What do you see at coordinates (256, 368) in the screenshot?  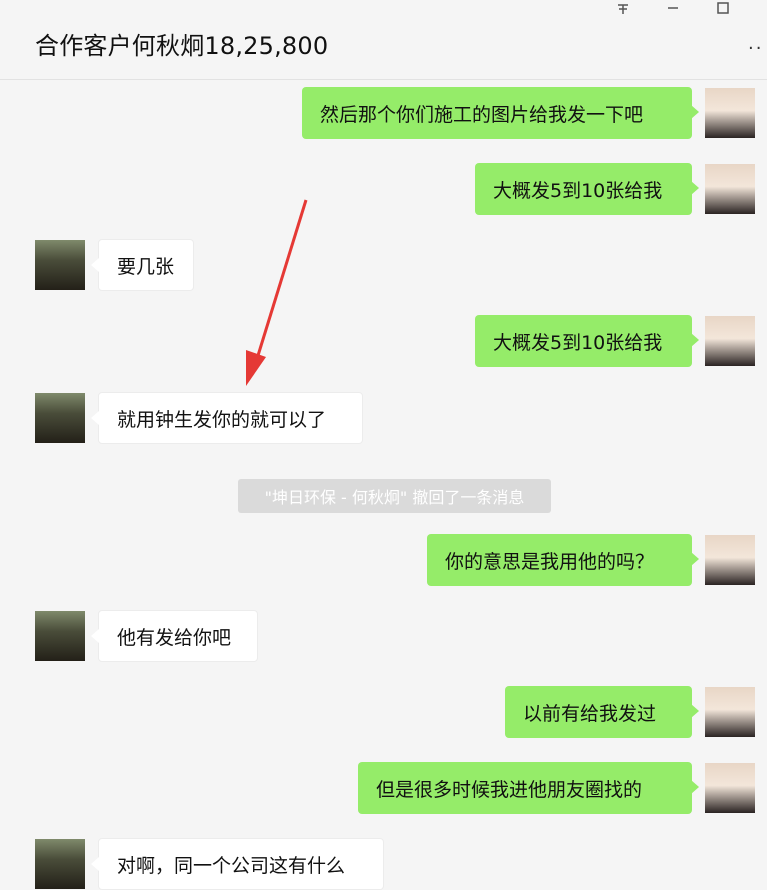 I see `annotation-arrow-head` at bounding box center [256, 368].